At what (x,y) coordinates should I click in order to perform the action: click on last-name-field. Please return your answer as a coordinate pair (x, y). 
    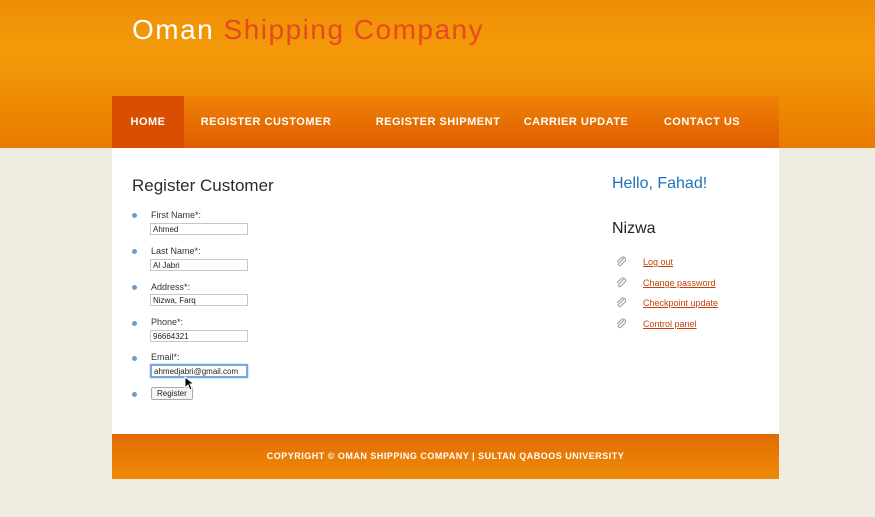
    Looking at the image, I should click on (199, 265).